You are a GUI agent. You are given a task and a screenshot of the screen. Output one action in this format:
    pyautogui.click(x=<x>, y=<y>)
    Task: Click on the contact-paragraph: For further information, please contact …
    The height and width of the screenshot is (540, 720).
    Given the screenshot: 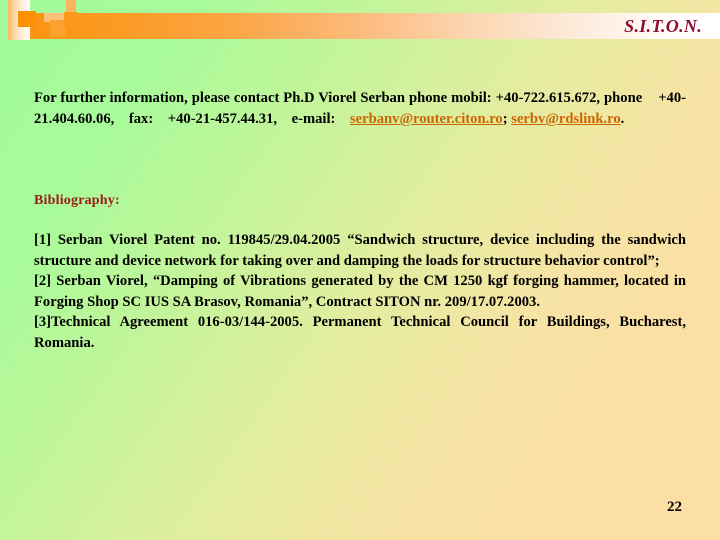 What is the action you would take?
    pyautogui.click(x=360, y=109)
    